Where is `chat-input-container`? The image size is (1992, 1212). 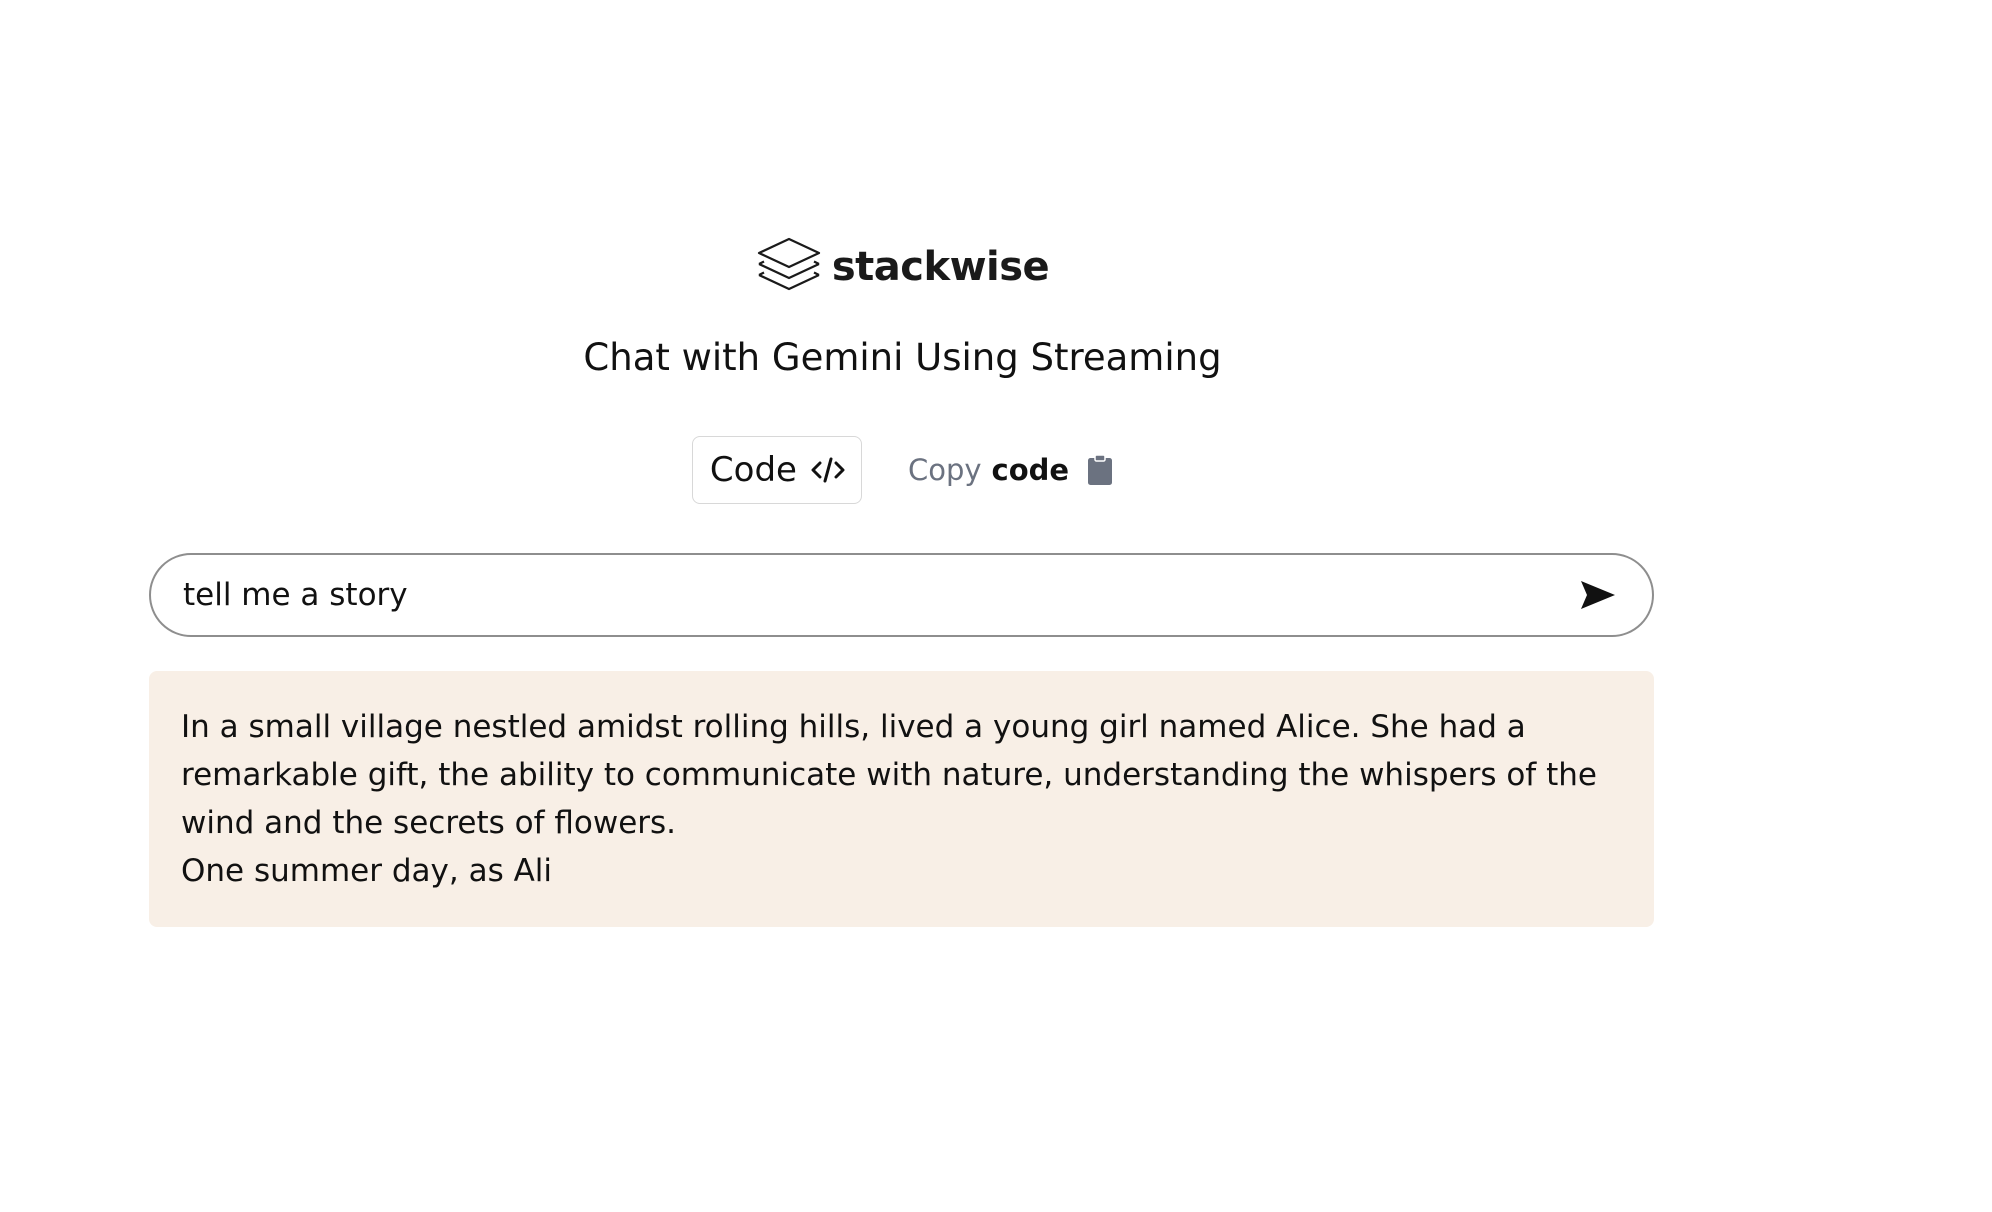
chat-input-container is located at coordinates (901, 595).